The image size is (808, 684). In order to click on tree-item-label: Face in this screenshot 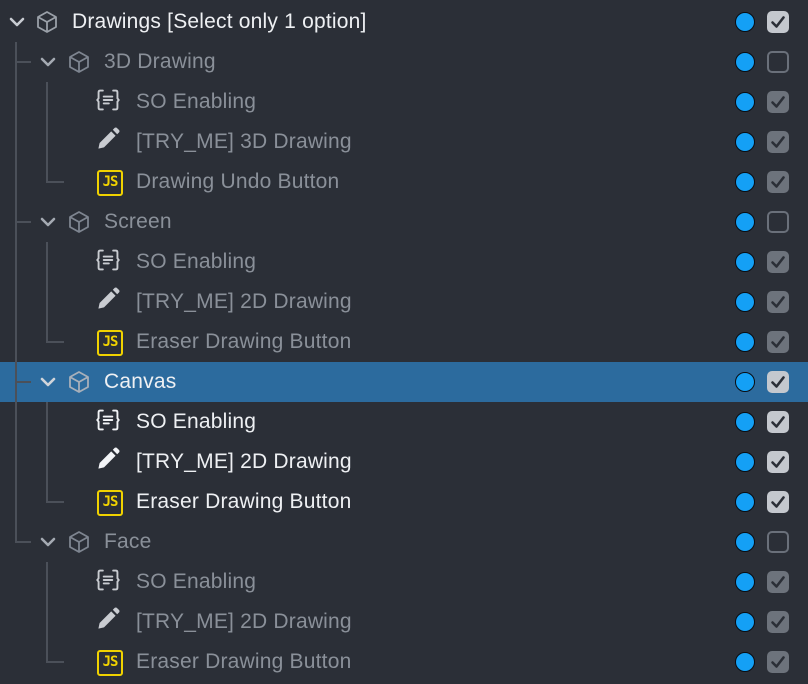, I will do `click(128, 541)`.